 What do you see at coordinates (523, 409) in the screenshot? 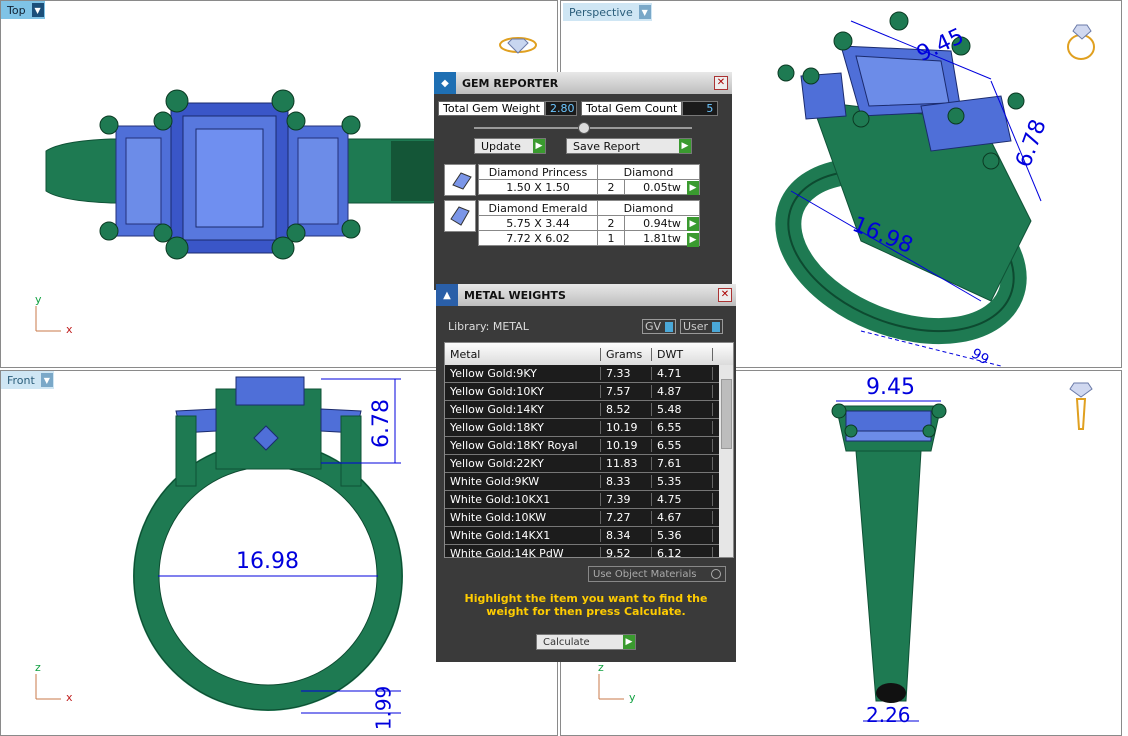
I see `metal-name: Yellow Gold:14KY` at bounding box center [523, 409].